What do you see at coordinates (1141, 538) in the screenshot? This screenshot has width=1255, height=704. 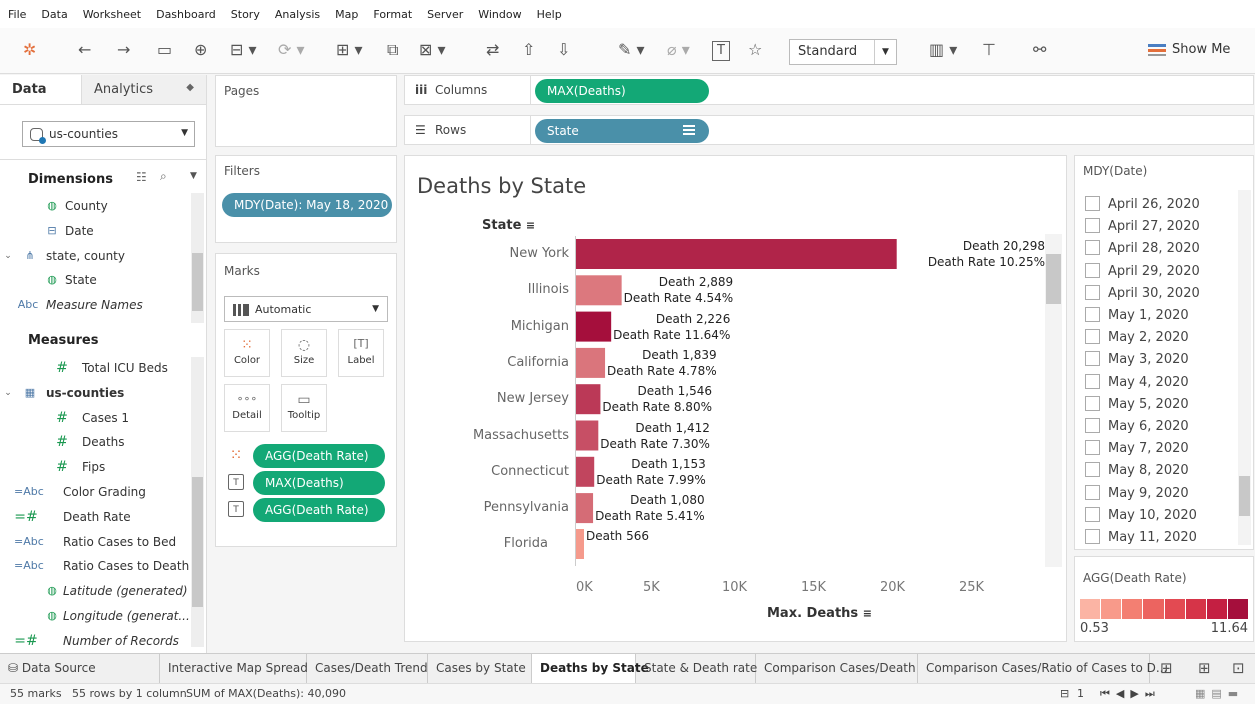 I see `date-filter-item: May 11, 2020` at bounding box center [1141, 538].